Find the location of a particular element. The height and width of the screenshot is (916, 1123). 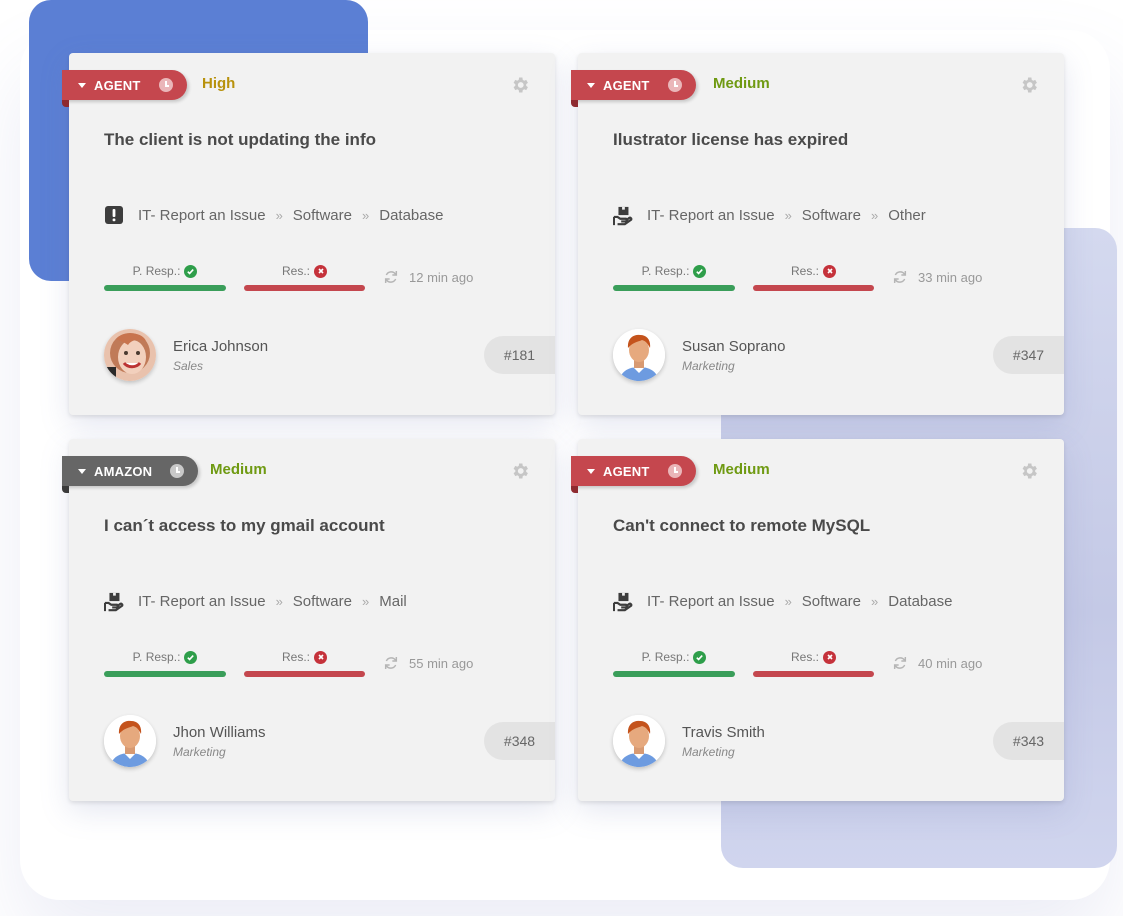

exclamation-icon is located at coordinates (114, 215).